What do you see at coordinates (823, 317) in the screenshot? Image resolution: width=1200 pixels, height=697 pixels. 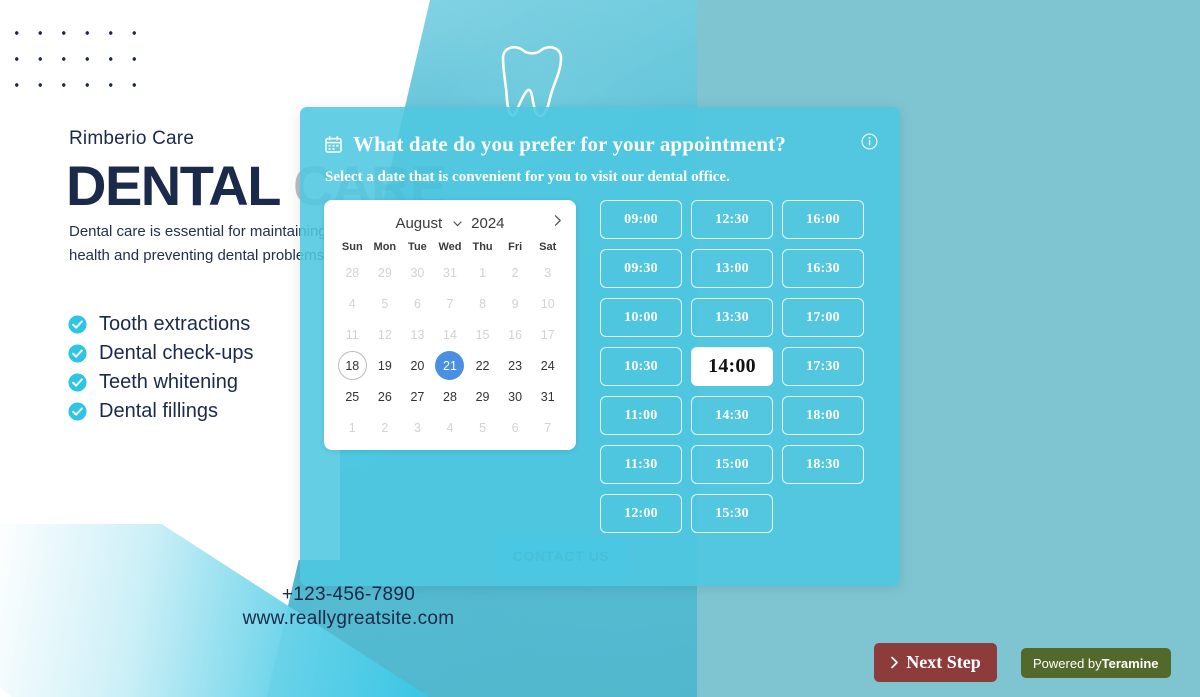 I see `timeslot-button: 17:00` at bounding box center [823, 317].